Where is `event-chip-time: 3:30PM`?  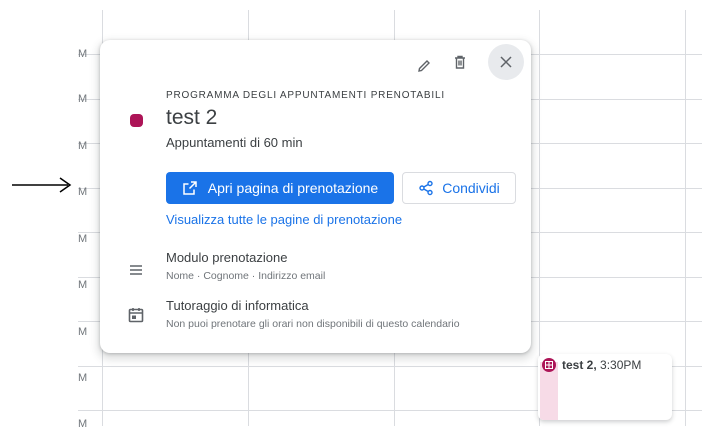 event-chip-time: 3:30PM is located at coordinates (621, 365).